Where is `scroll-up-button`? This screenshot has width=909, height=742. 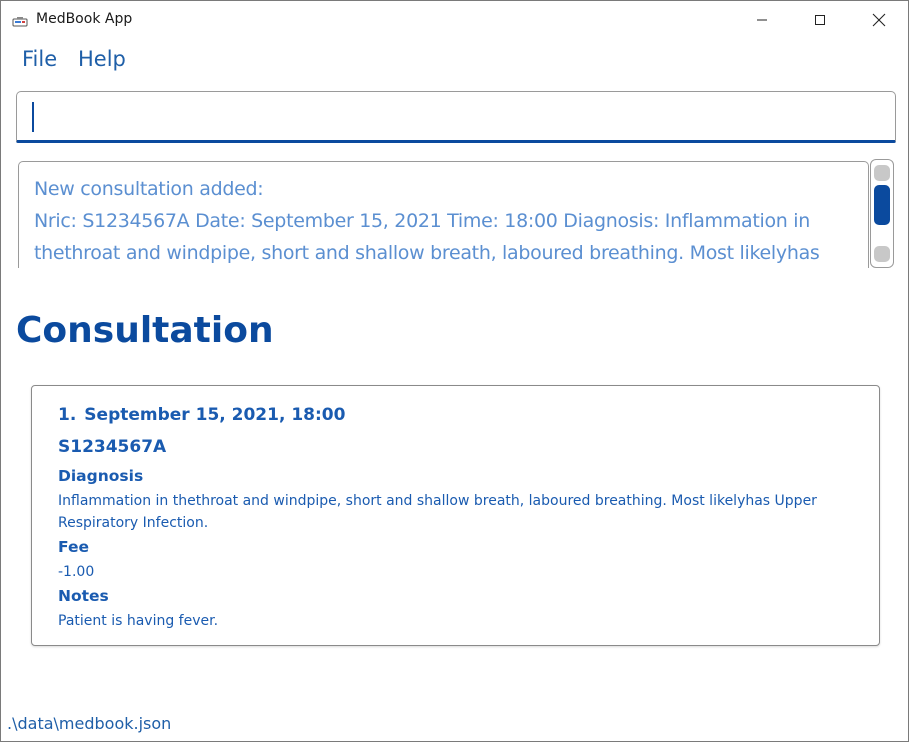 scroll-up-button is located at coordinates (882, 173).